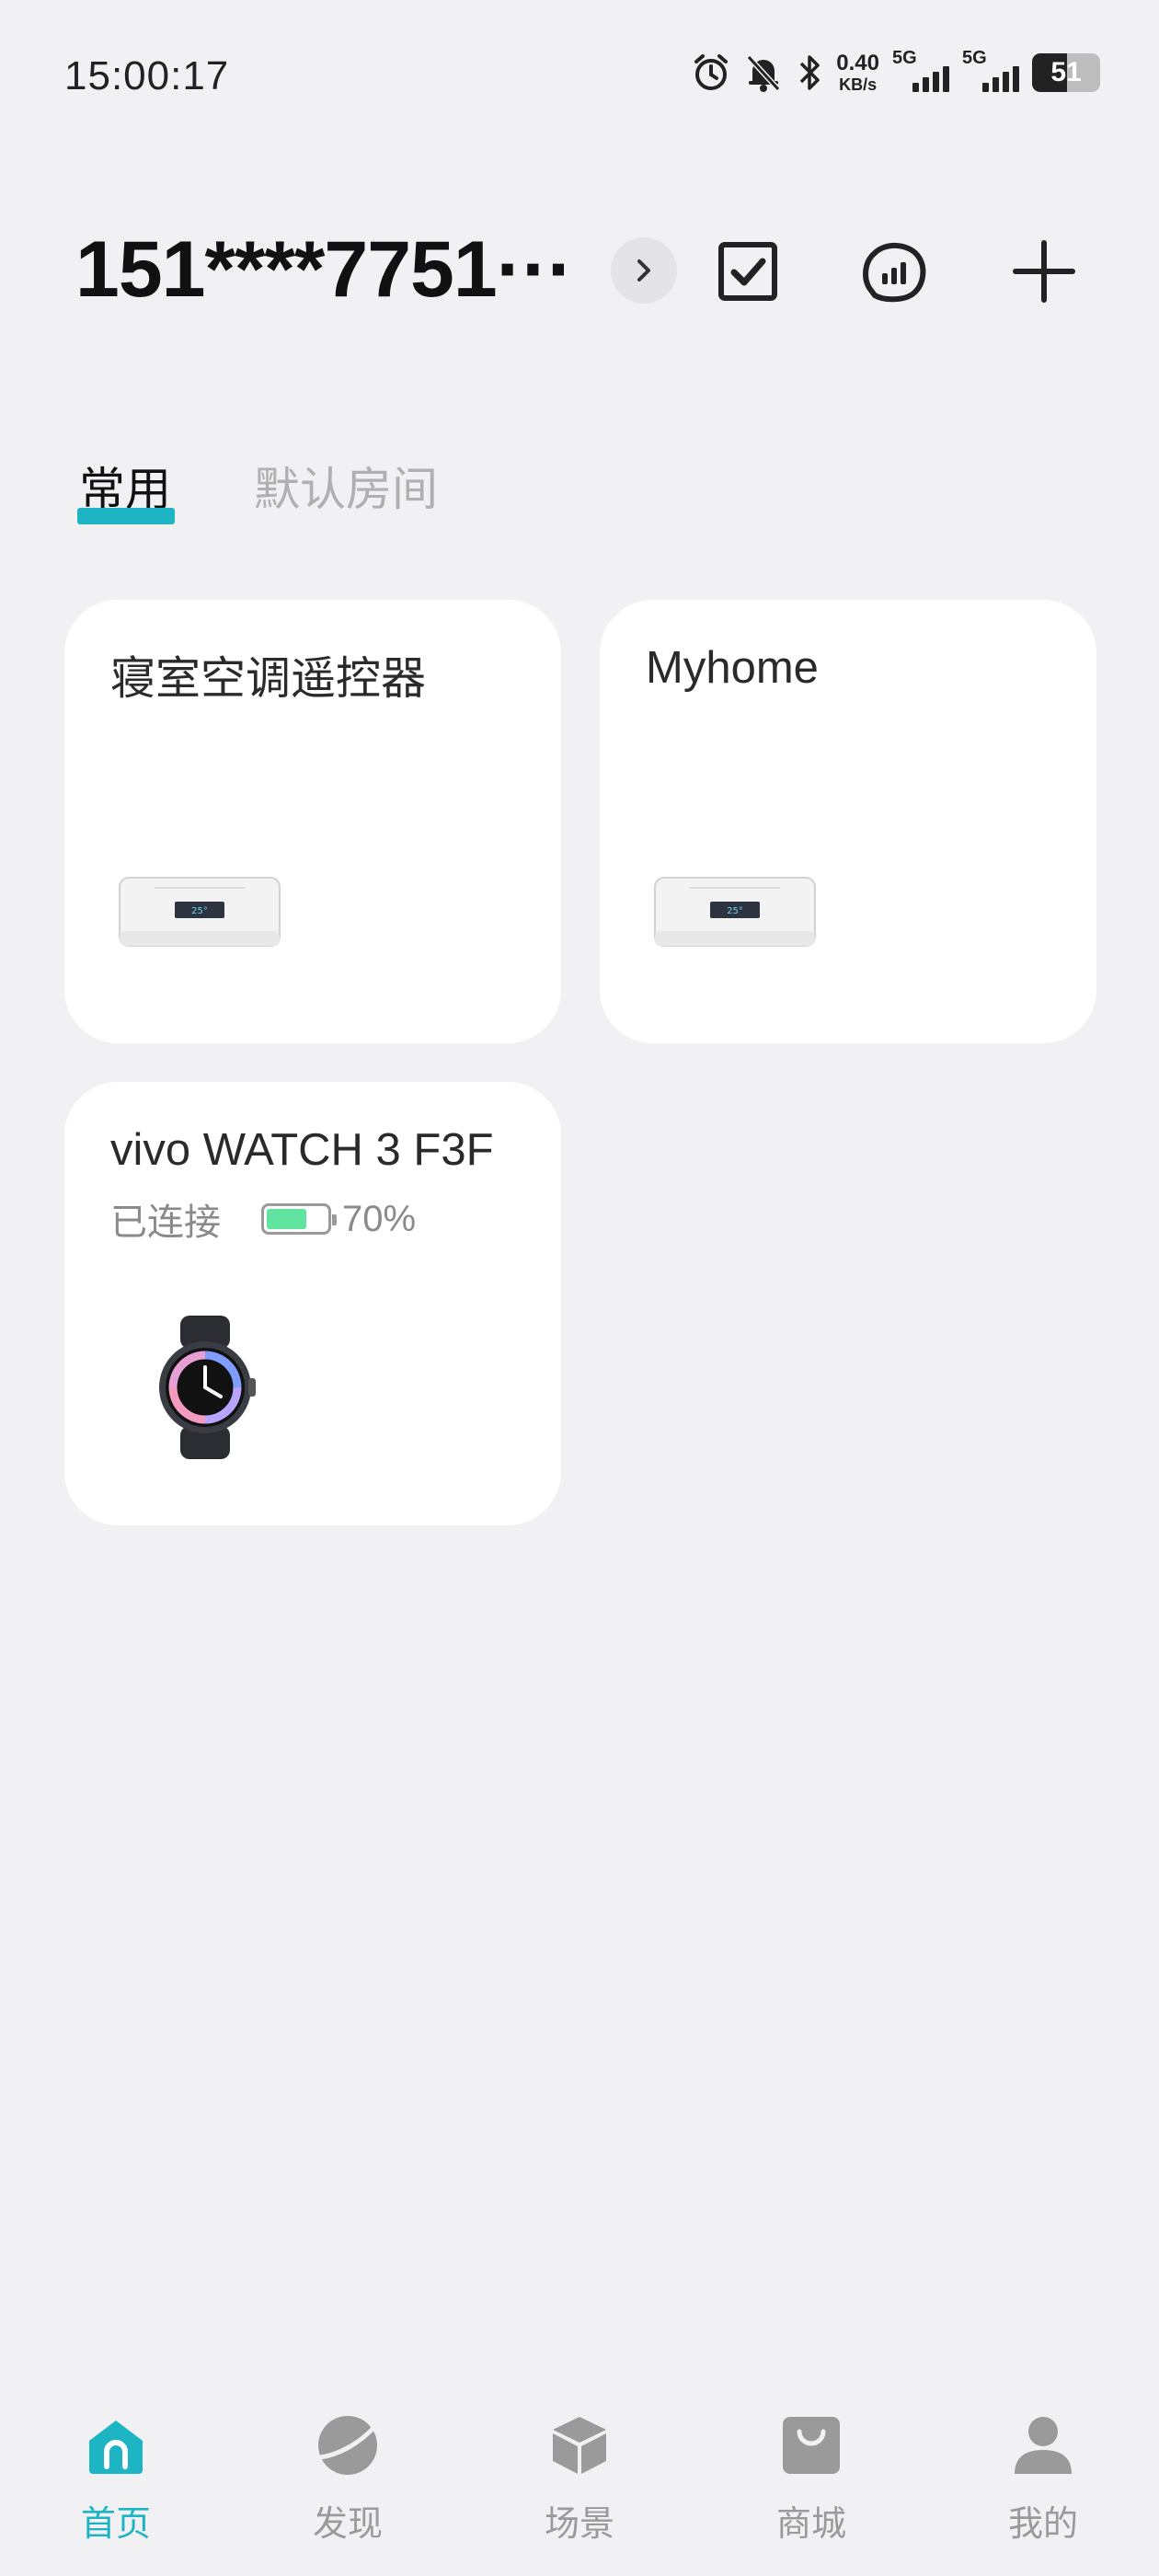 Image resolution: width=1159 pixels, height=2576 pixels. What do you see at coordinates (286, 1219) in the screenshot?
I see `device-battery-fill` at bounding box center [286, 1219].